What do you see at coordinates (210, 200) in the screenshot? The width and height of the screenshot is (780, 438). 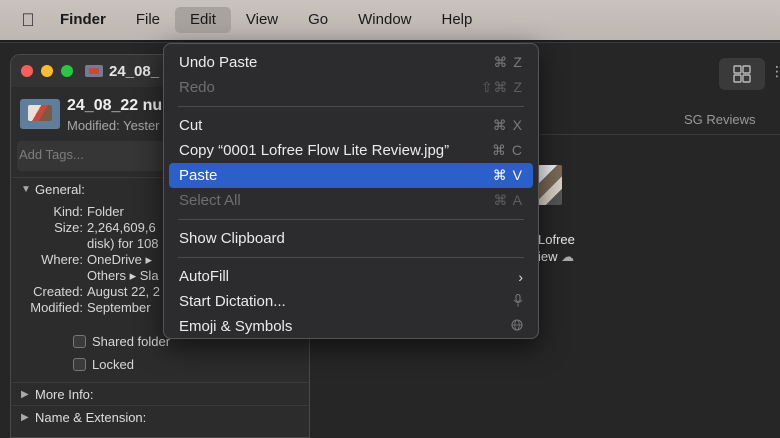 I see `menu-item-label: Select All` at bounding box center [210, 200].